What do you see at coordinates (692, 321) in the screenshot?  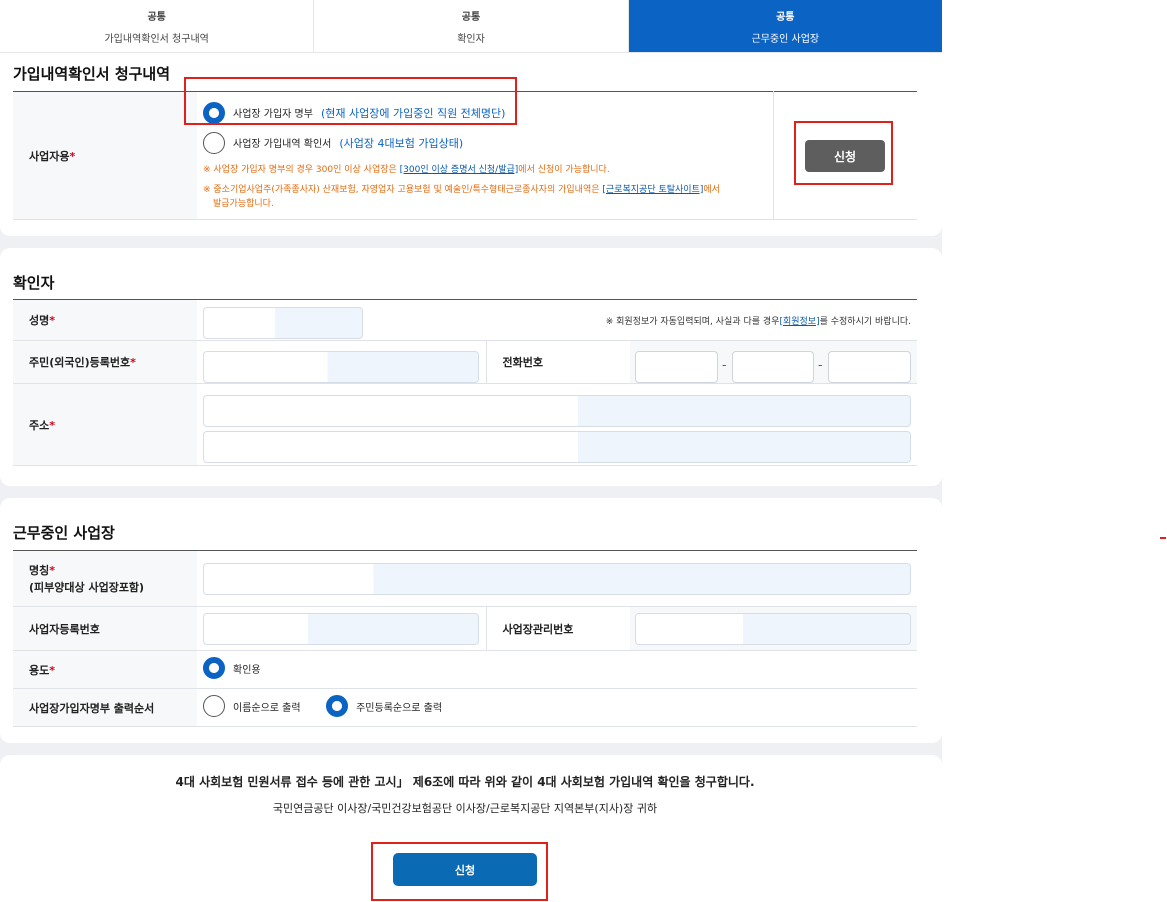 I see `notice-text: ※ 회원정보가 자동입력되며, 사실과 다를 경우` at bounding box center [692, 321].